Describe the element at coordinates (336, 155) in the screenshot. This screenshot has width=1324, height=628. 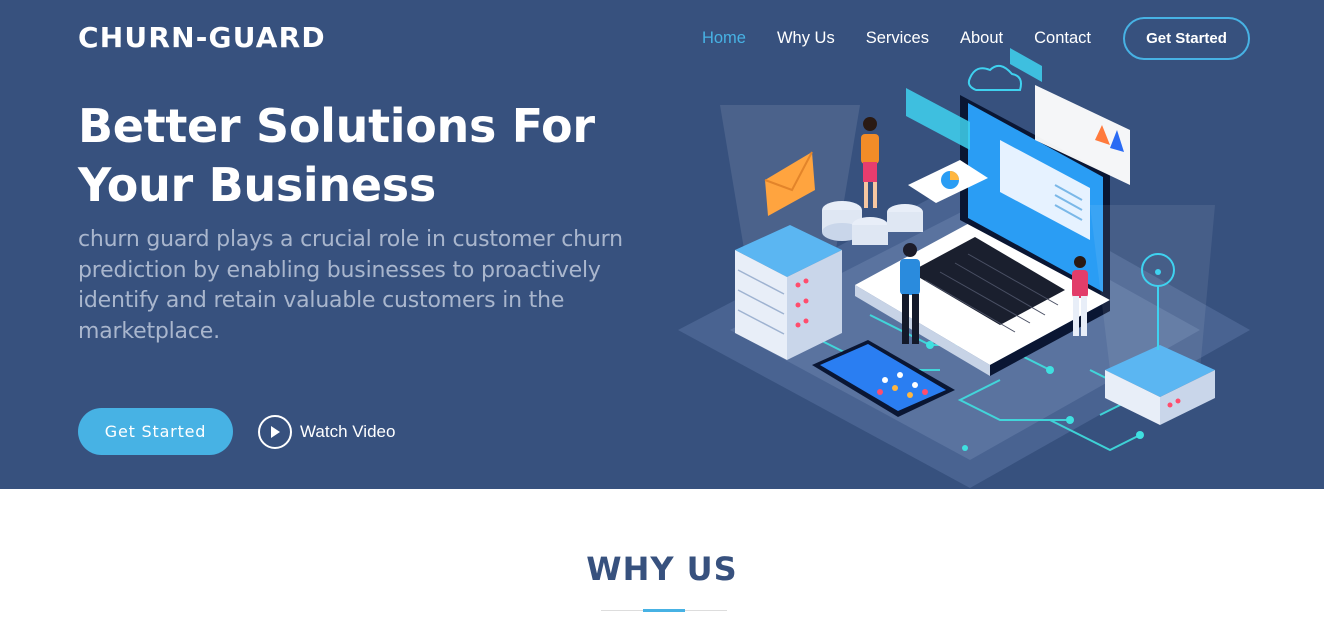
I see `hero-headline: Better Solutions For Your Business` at that location.